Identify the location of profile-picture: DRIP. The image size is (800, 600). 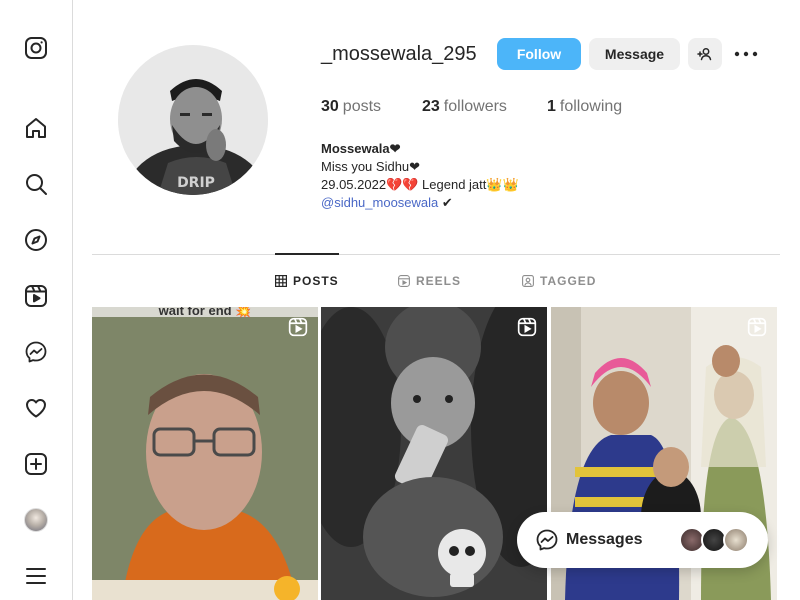
(193, 120).